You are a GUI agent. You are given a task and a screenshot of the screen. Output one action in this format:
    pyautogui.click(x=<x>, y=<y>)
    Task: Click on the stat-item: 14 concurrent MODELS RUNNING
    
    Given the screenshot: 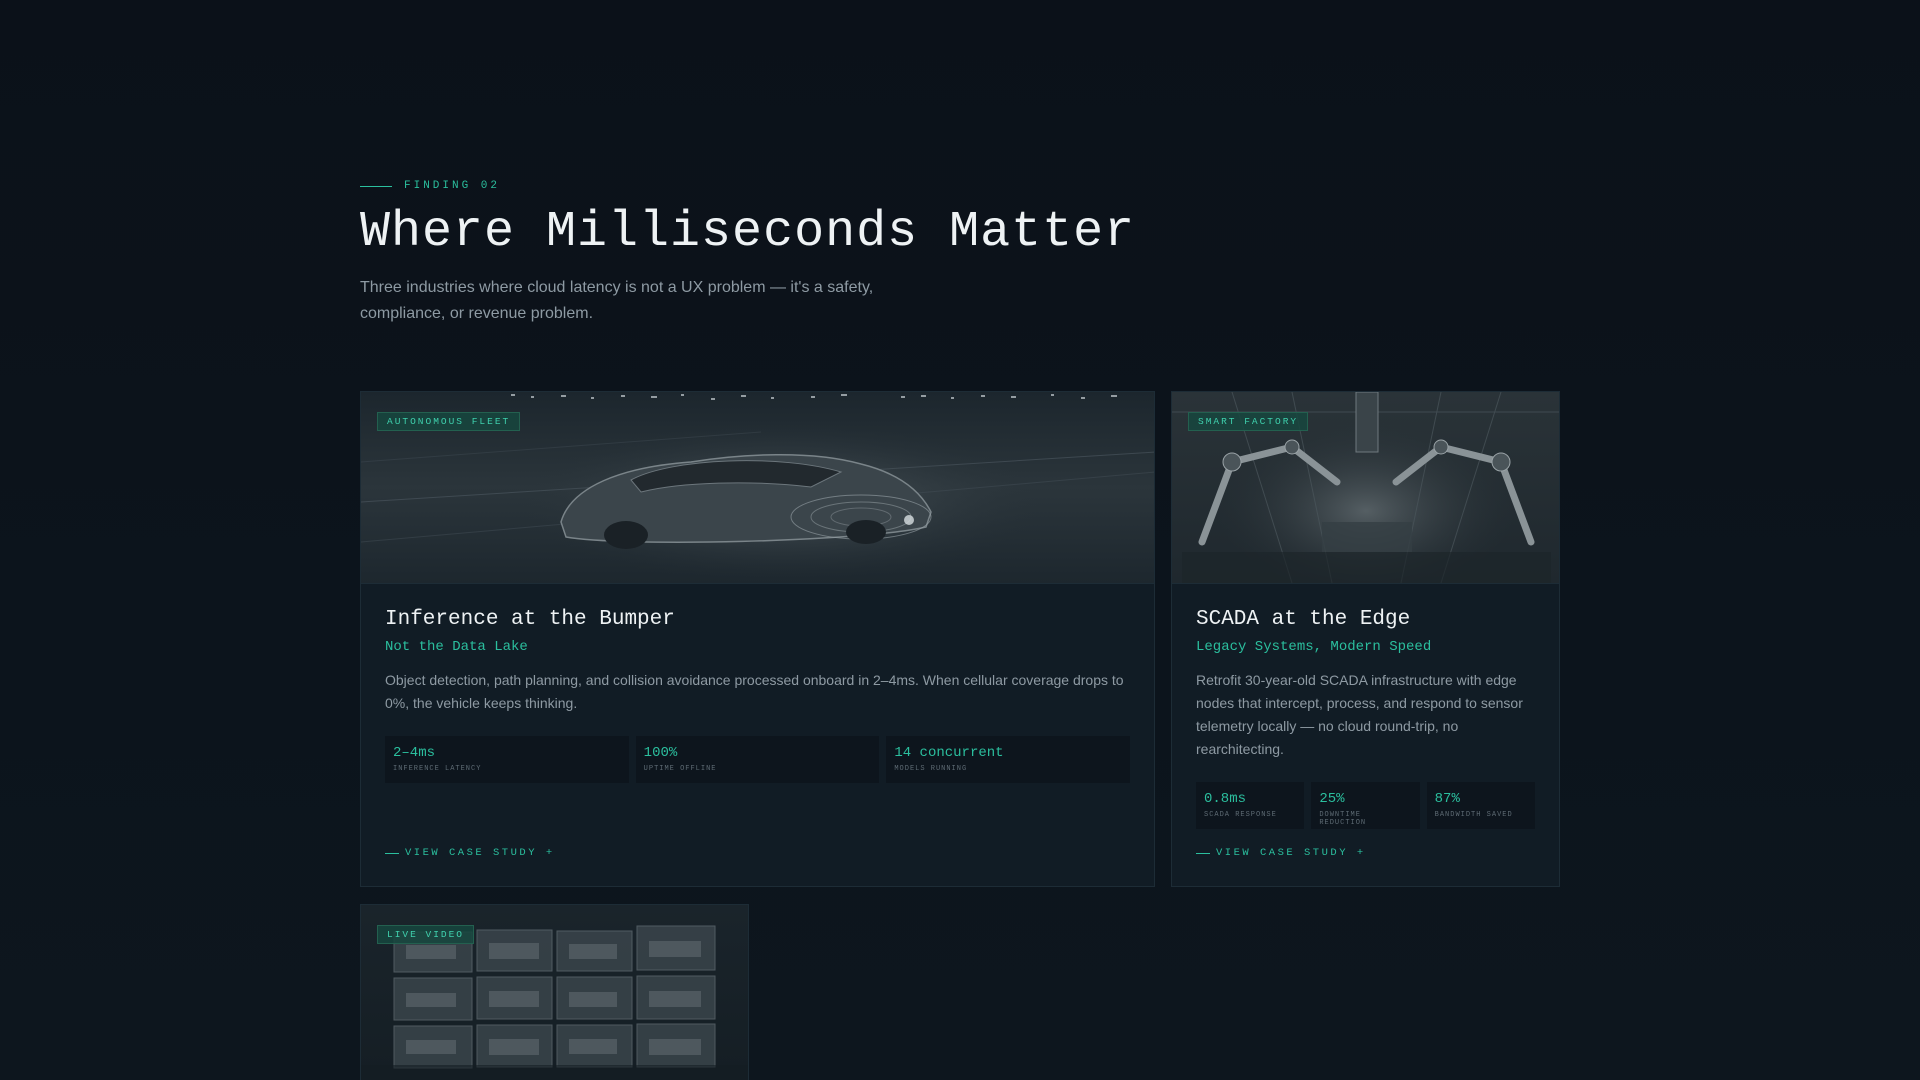 What is the action you would take?
    pyautogui.click(x=1008, y=759)
    